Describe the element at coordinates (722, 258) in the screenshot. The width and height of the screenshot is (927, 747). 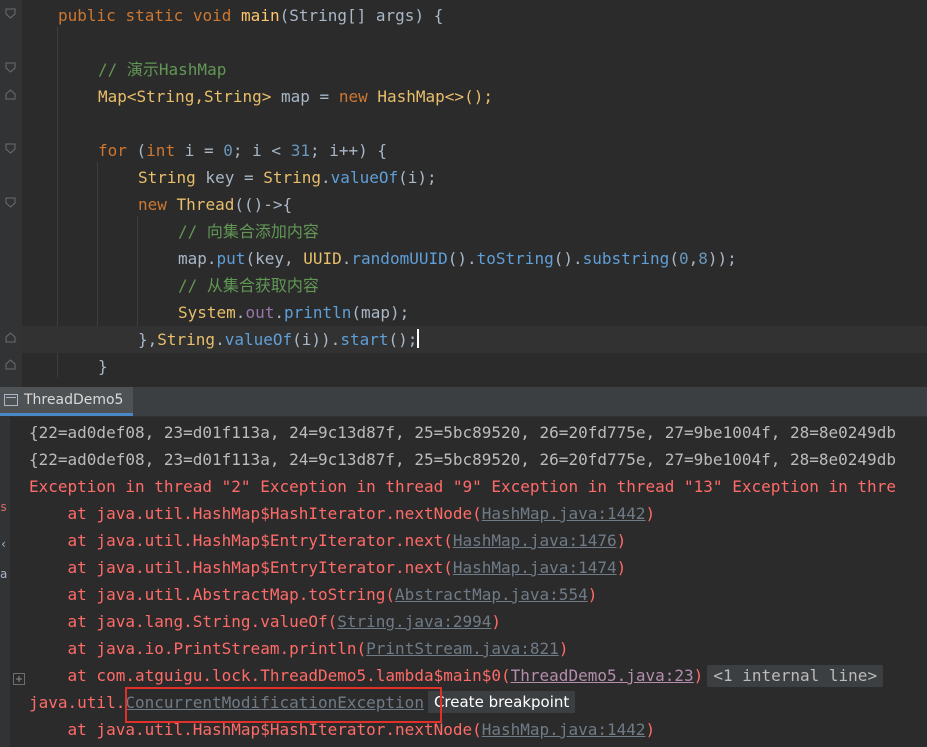
I see `code-text: ));` at that location.